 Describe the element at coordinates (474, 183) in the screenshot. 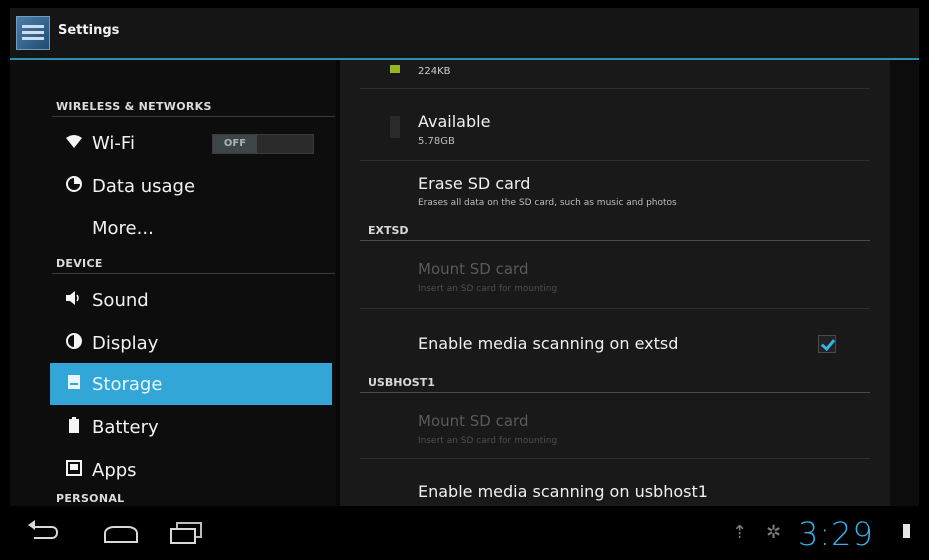

I see `erase-sd-title: Erase SD card` at that location.